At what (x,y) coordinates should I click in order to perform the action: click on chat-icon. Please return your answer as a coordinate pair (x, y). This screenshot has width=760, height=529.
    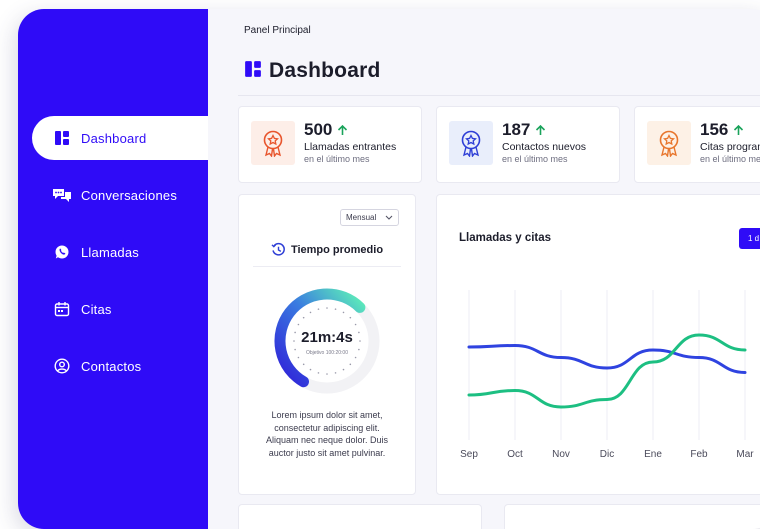
    Looking at the image, I should click on (62, 195).